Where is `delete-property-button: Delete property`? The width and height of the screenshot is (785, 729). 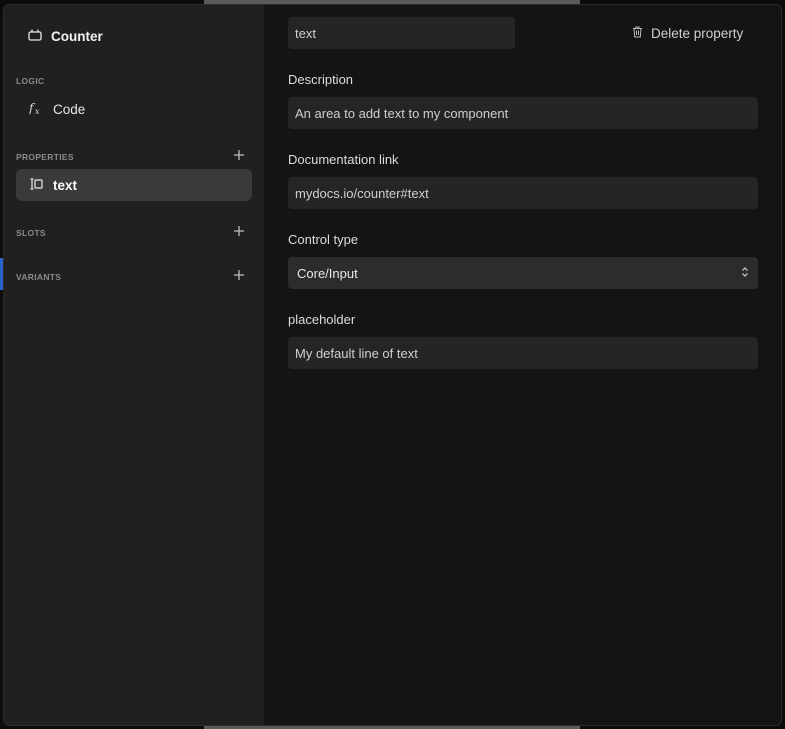 delete-property-button: Delete property is located at coordinates (687, 33).